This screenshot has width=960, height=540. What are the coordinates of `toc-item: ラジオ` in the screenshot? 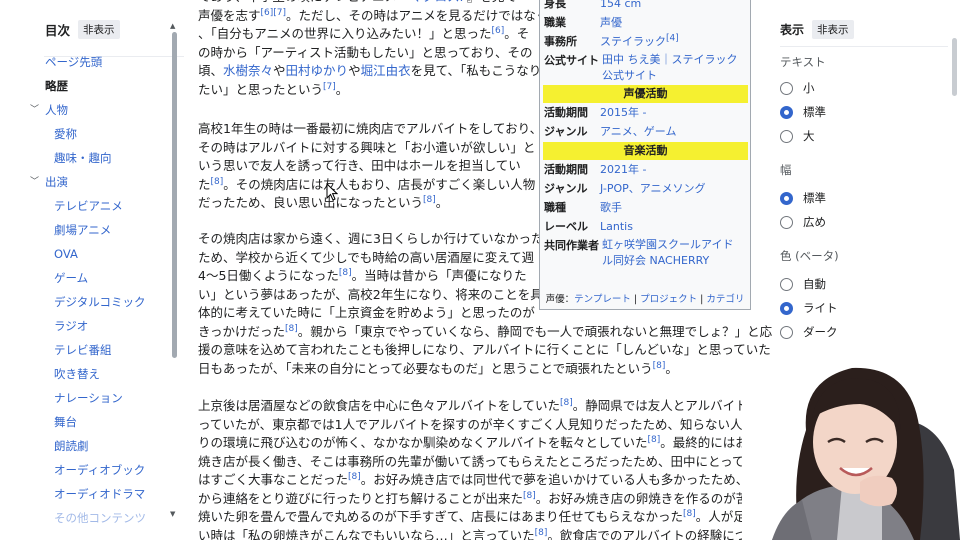 It's located at (98, 326).